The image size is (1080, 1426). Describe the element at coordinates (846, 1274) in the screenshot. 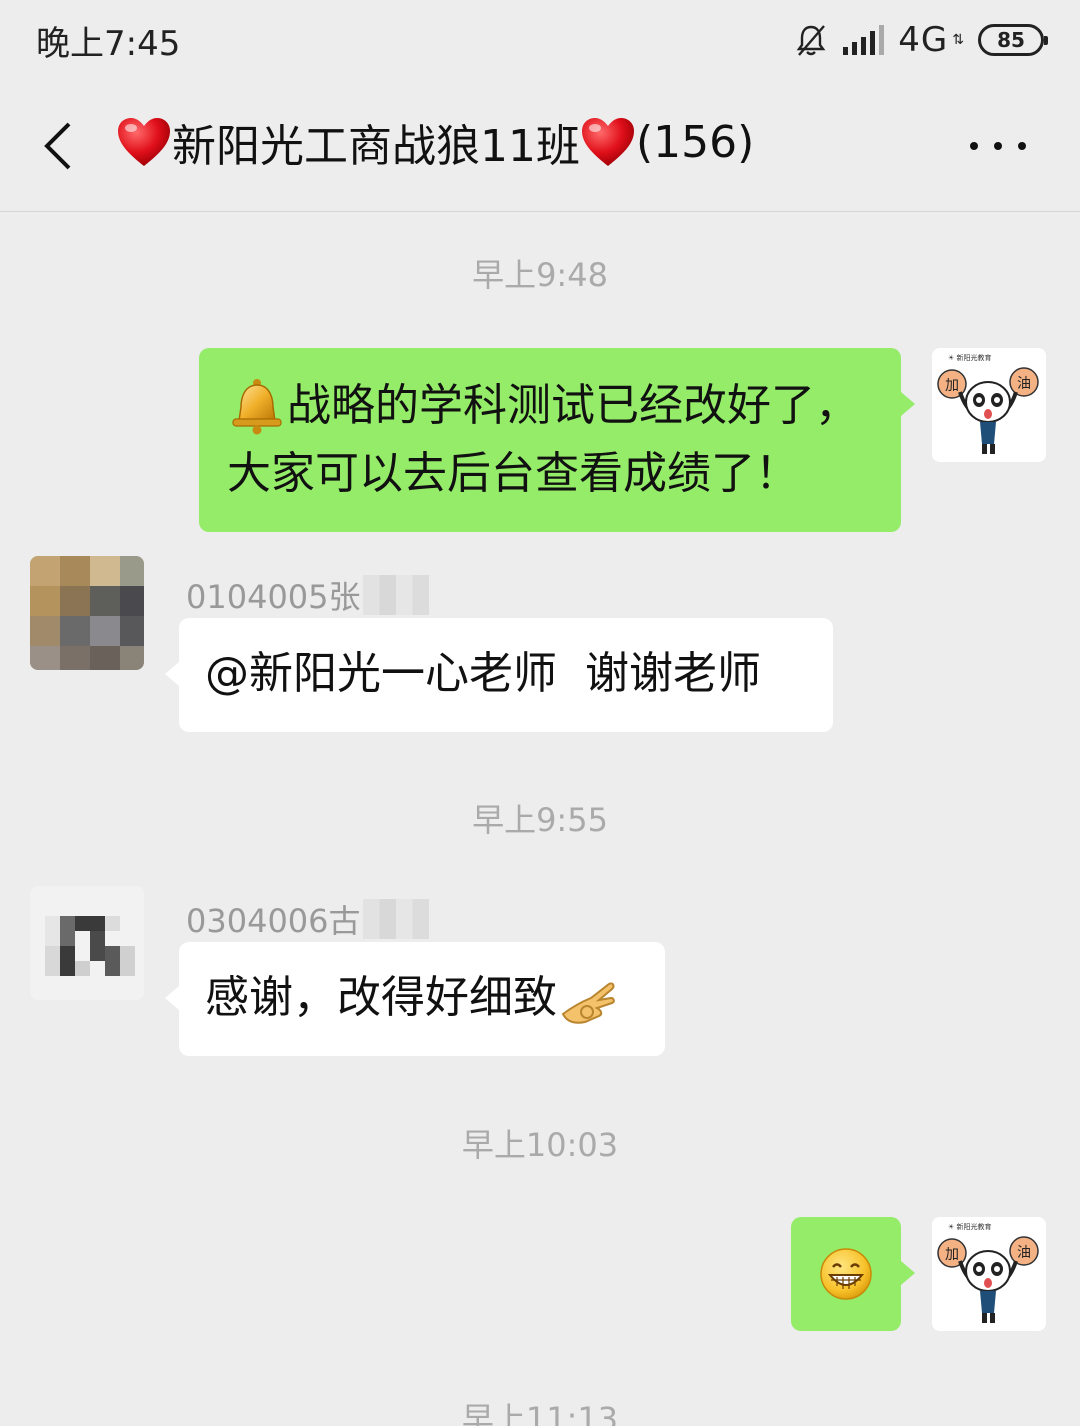

I see `grin-emoji-icon` at that location.